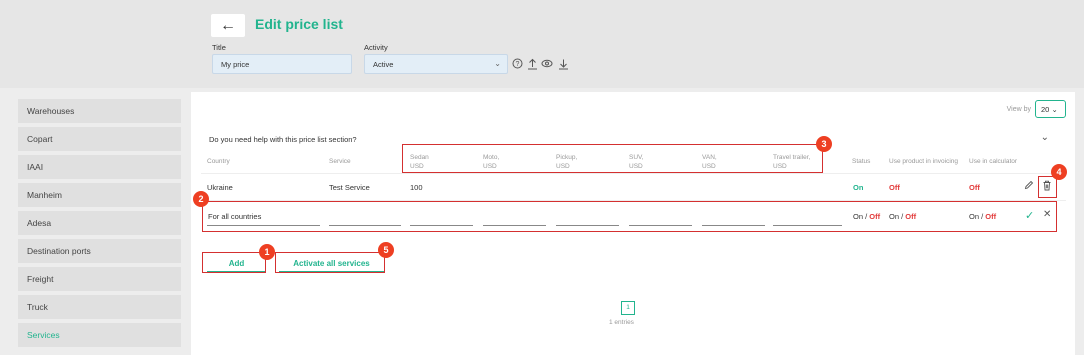 This screenshot has height=355, width=1084. Describe the element at coordinates (1050, 109) in the screenshot. I see `view-by-select: 20 ⌄` at that location.